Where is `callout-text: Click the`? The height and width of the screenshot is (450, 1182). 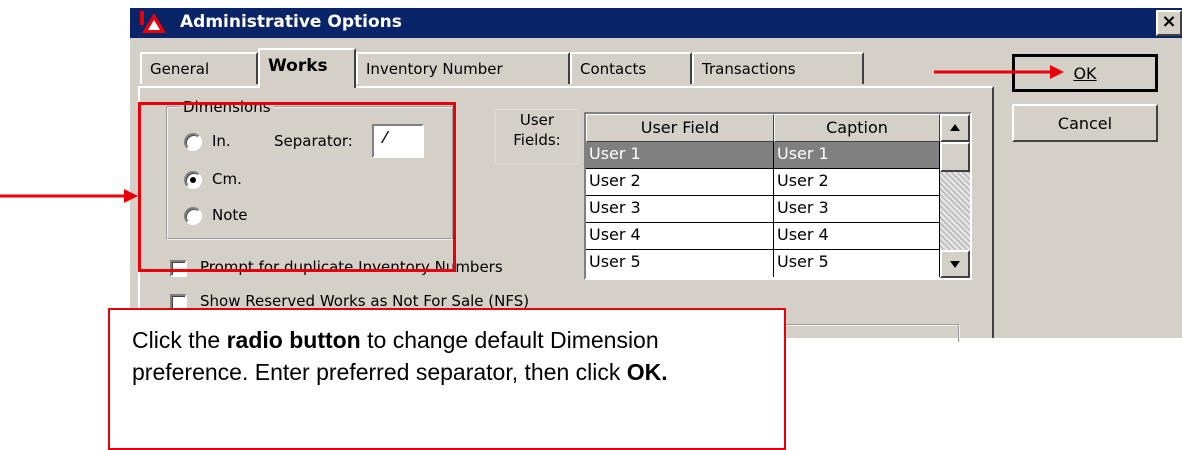
callout-text: Click the is located at coordinates (179, 340).